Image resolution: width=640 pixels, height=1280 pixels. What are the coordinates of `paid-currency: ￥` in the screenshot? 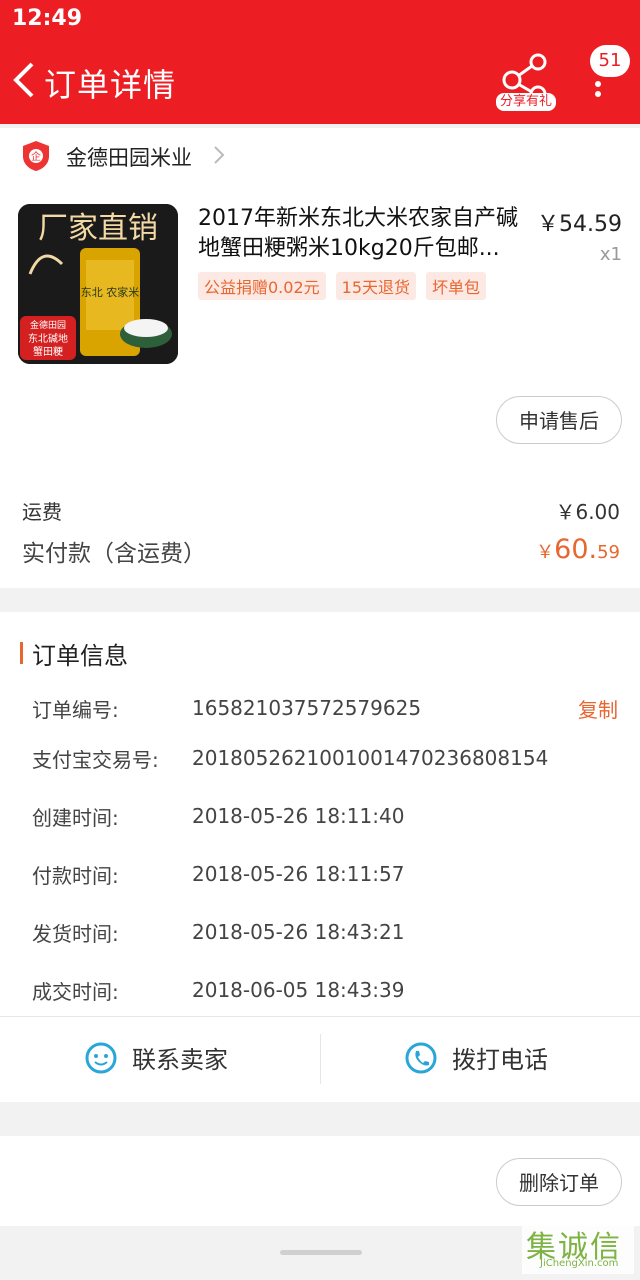 It's located at (545, 552).